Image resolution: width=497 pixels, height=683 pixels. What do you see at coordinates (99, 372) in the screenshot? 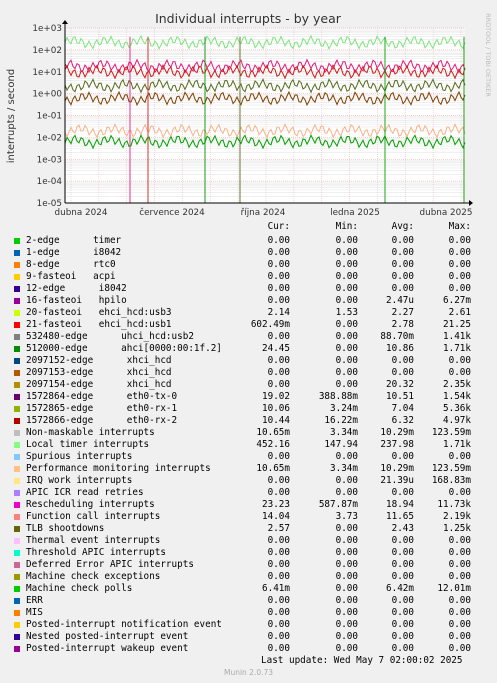
I see `legend-series-name: 2097153-edge xhci_hcd` at bounding box center [99, 372].